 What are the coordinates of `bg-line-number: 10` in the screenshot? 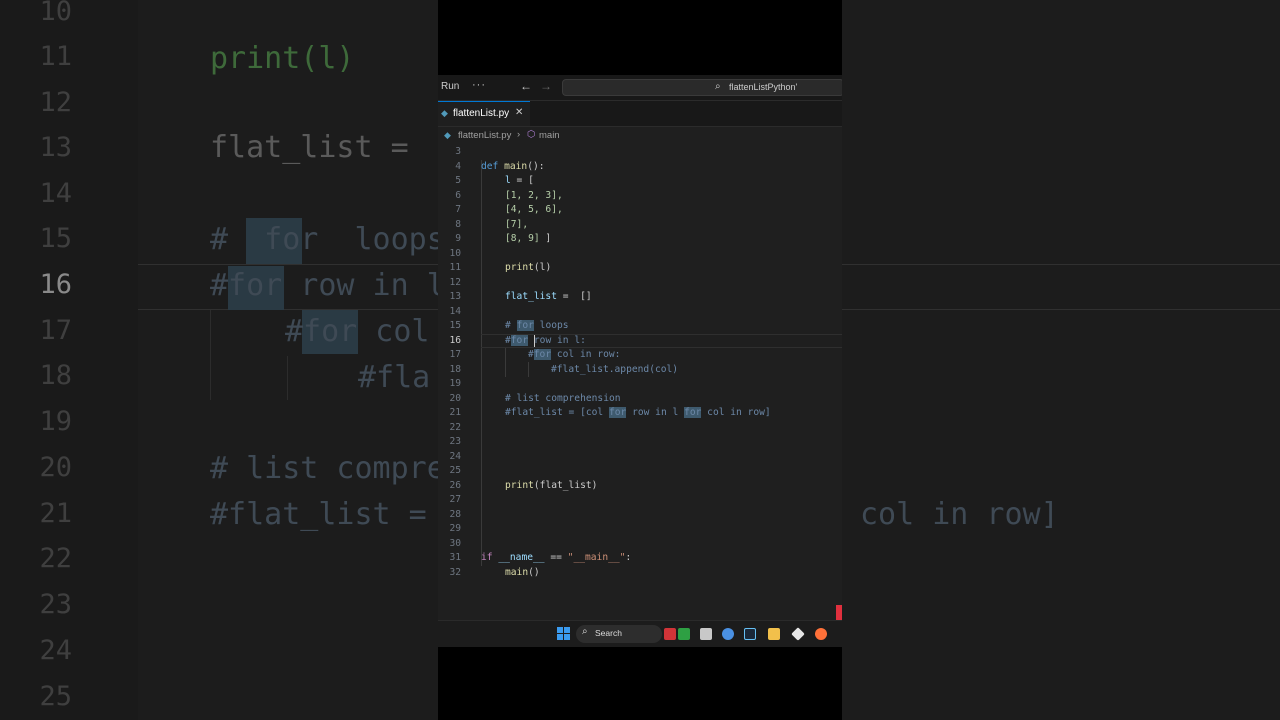 It's located at (55, 13).